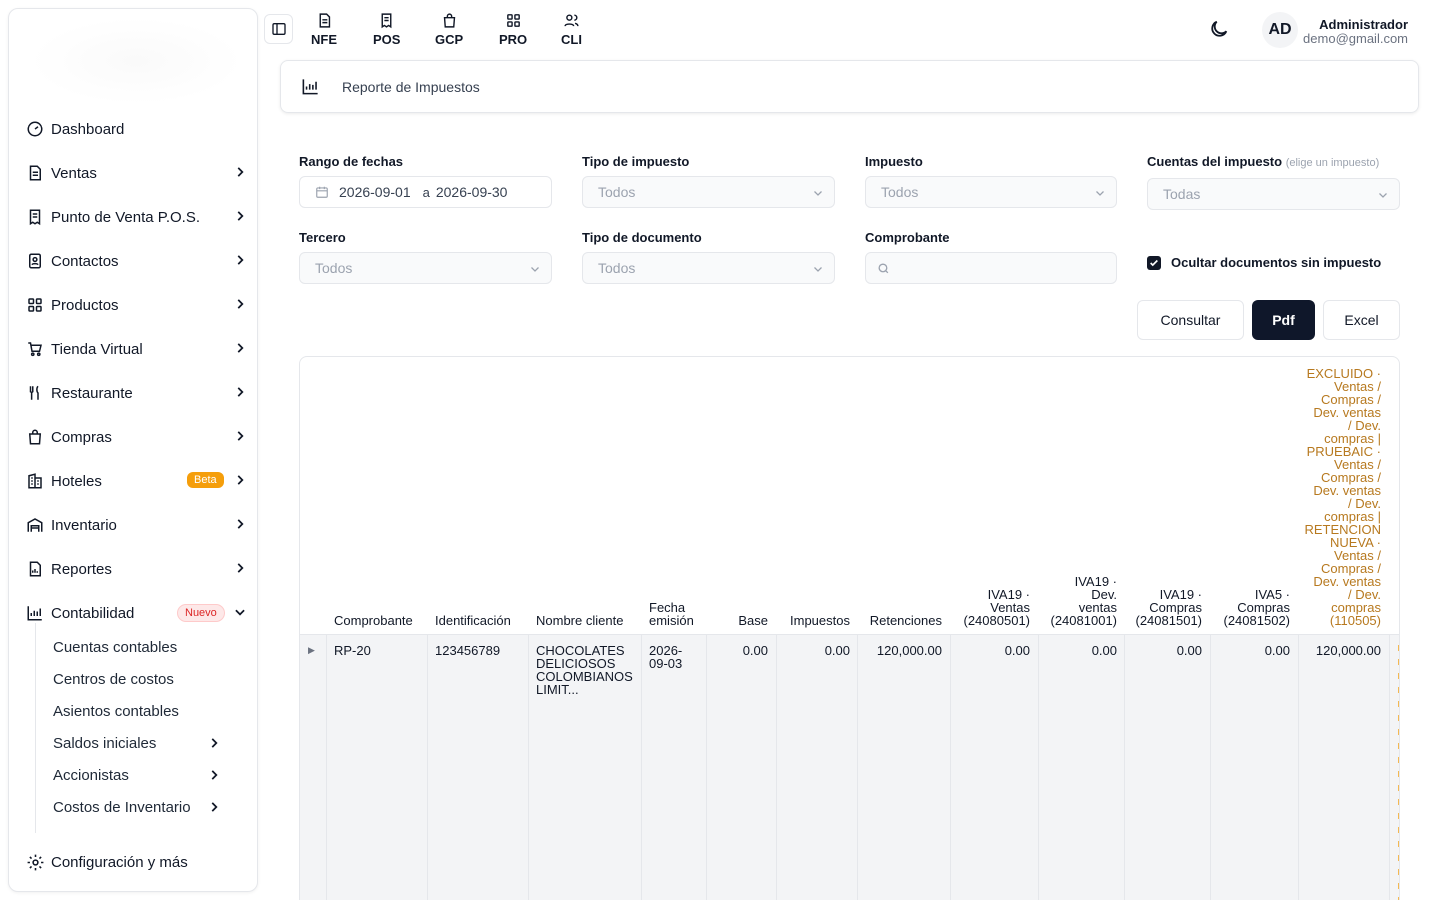 Image resolution: width=1440 pixels, height=900 pixels. I want to click on avatar: AD, so click(1280, 30).